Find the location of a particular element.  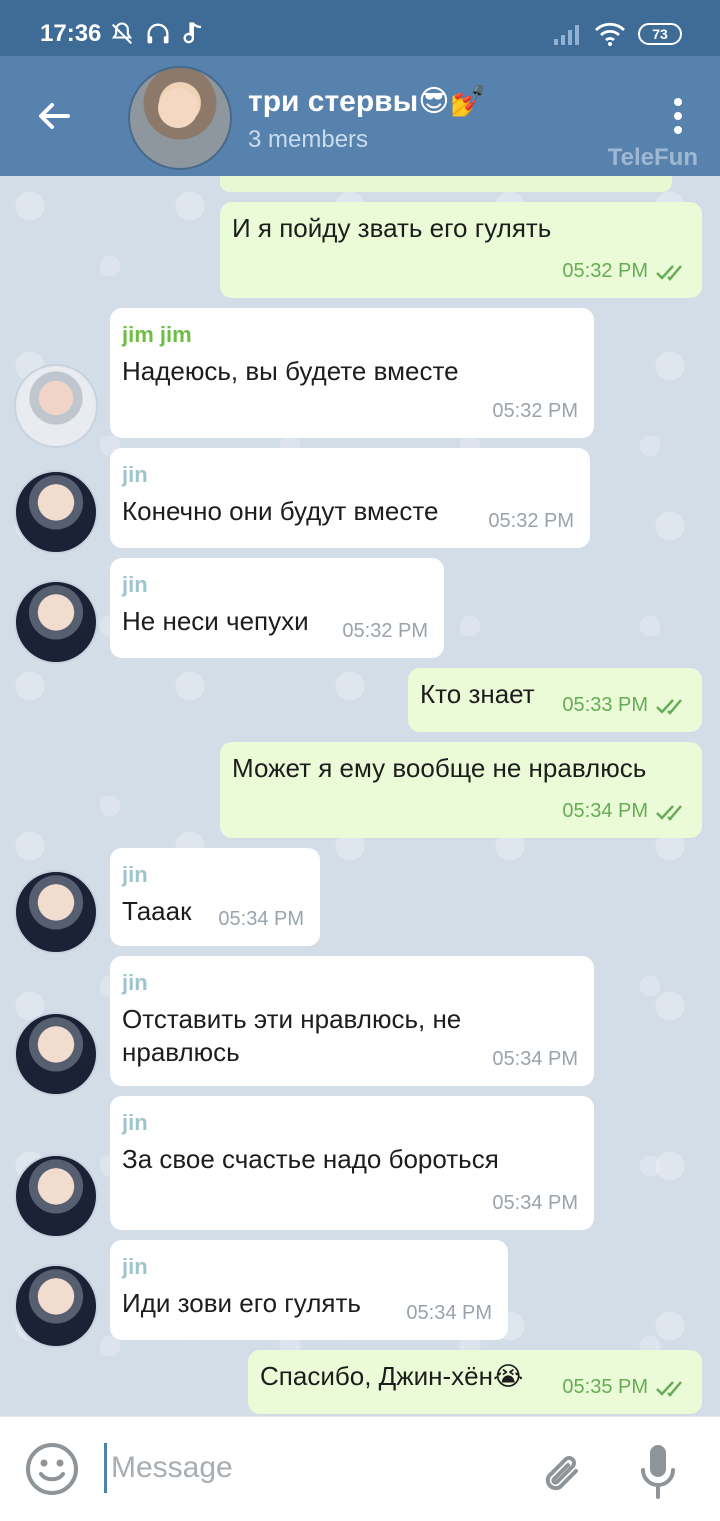

message-text: И я пойду звать его гулять is located at coordinates (392, 228).